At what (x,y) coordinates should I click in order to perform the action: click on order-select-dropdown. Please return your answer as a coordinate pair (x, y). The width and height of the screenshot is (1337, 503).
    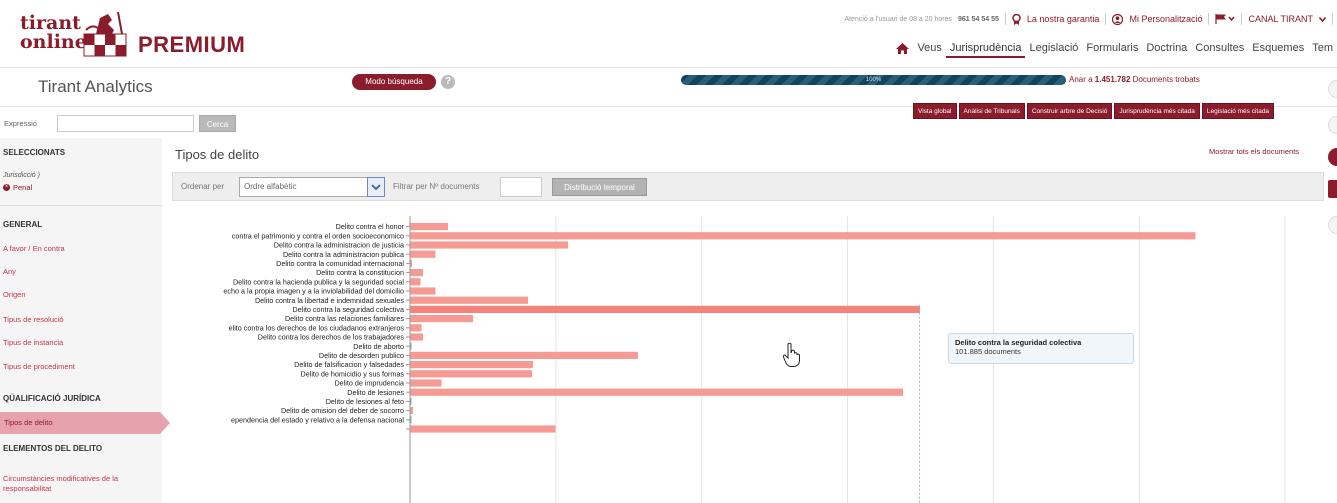
    Looking at the image, I should click on (376, 187).